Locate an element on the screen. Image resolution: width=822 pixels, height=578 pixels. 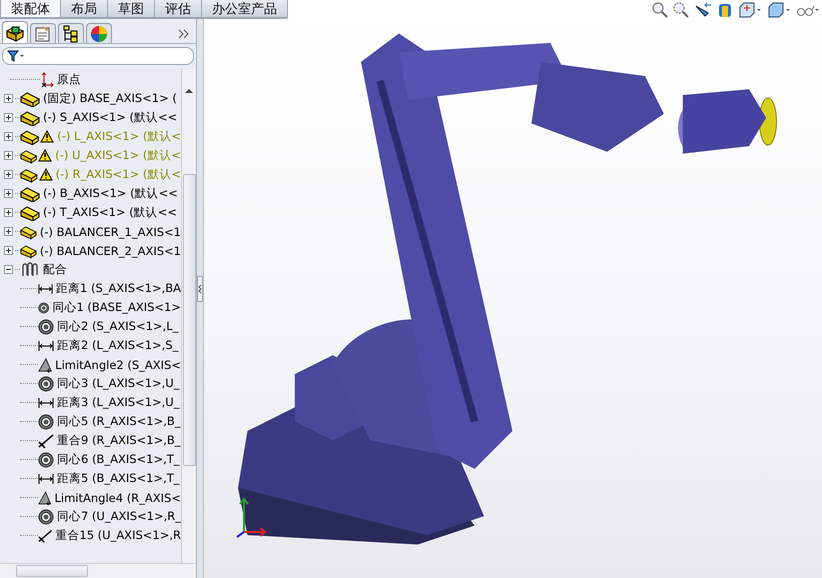
tree-item-label: 同心7 (U_AXIS<1>,R_ is located at coordinates (118, 516).